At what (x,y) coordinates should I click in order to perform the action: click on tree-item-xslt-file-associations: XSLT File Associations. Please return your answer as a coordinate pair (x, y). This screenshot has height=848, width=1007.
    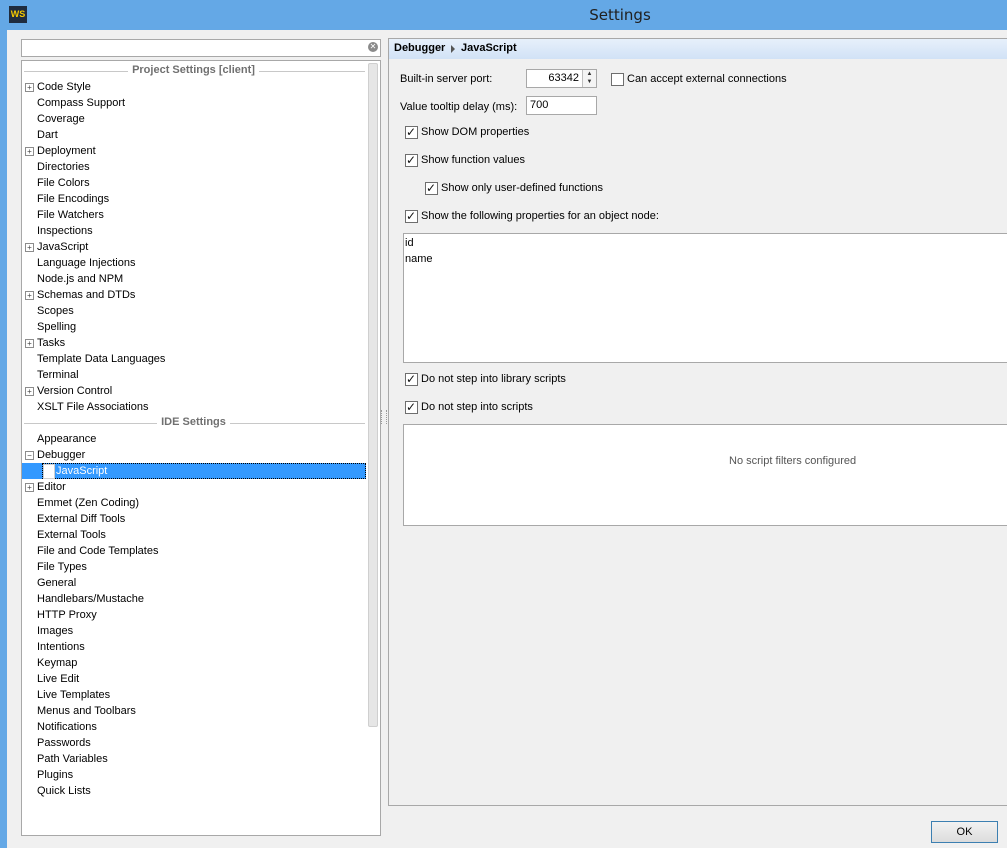
    Looking at the image, I should click on (193, 407).